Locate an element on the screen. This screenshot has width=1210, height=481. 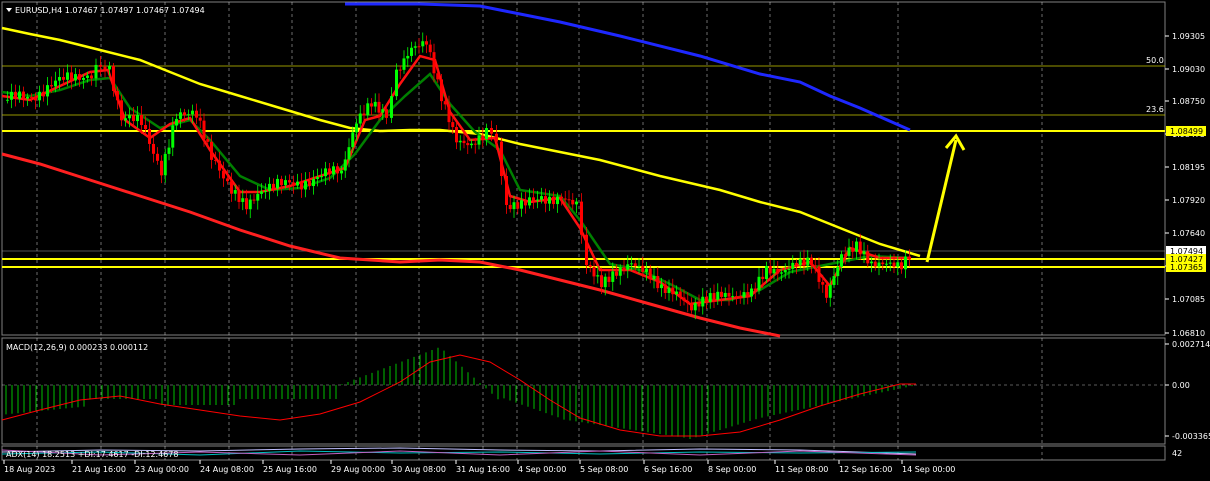
time-tick-label: 25 Aug 16:00 is located at coordinates (290, 469).